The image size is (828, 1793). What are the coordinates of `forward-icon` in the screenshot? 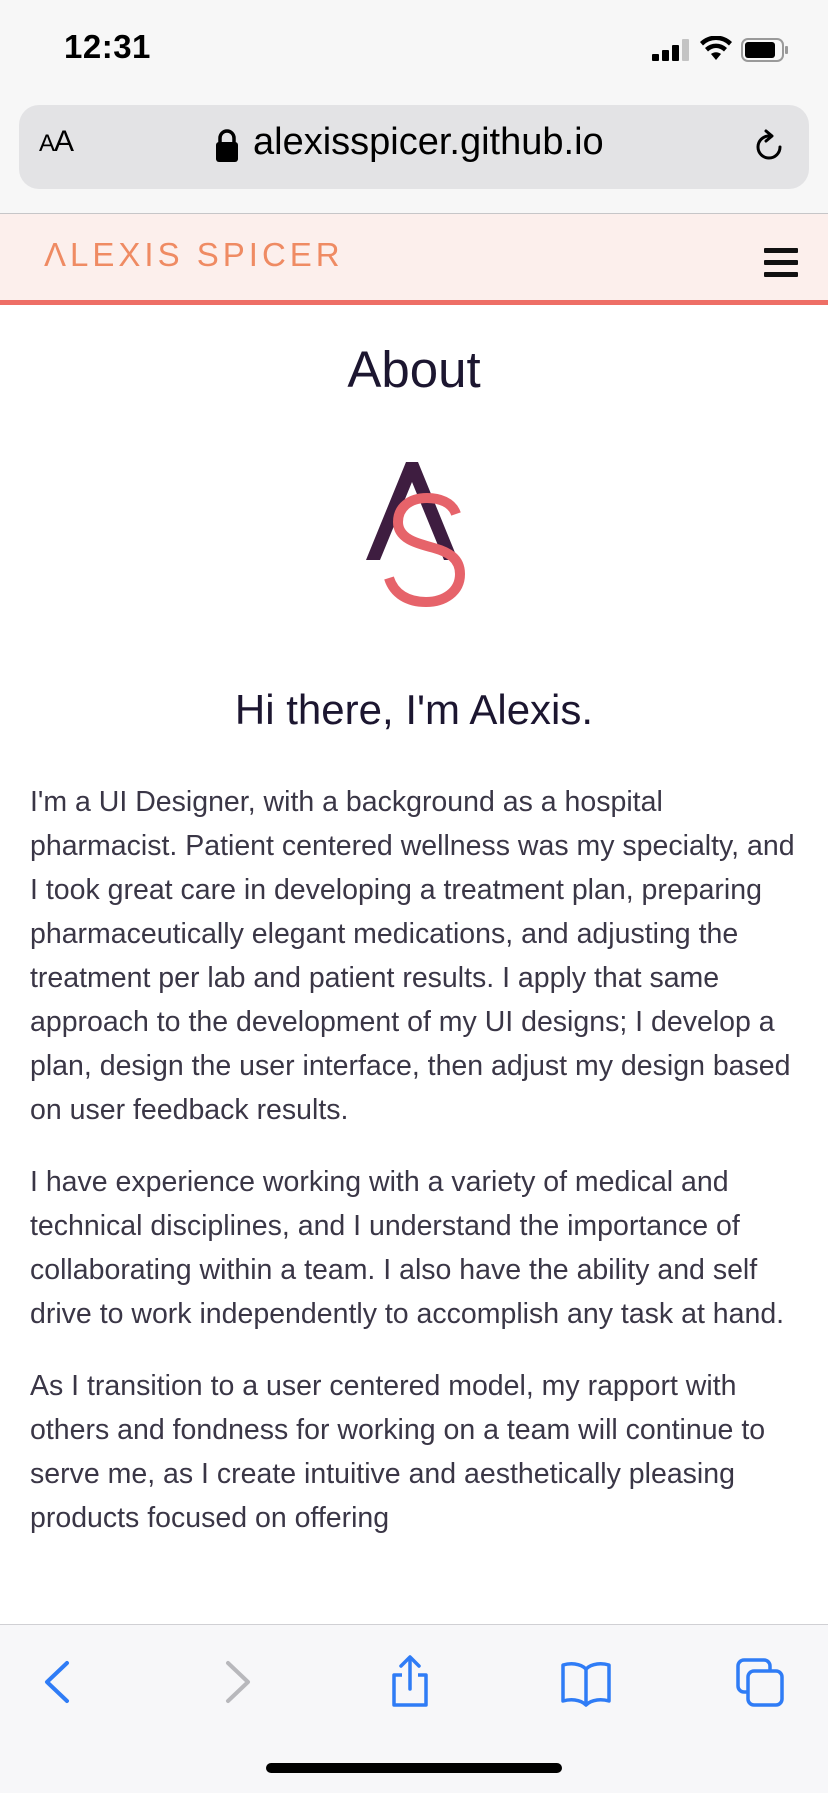 It's located at (236, 1682).